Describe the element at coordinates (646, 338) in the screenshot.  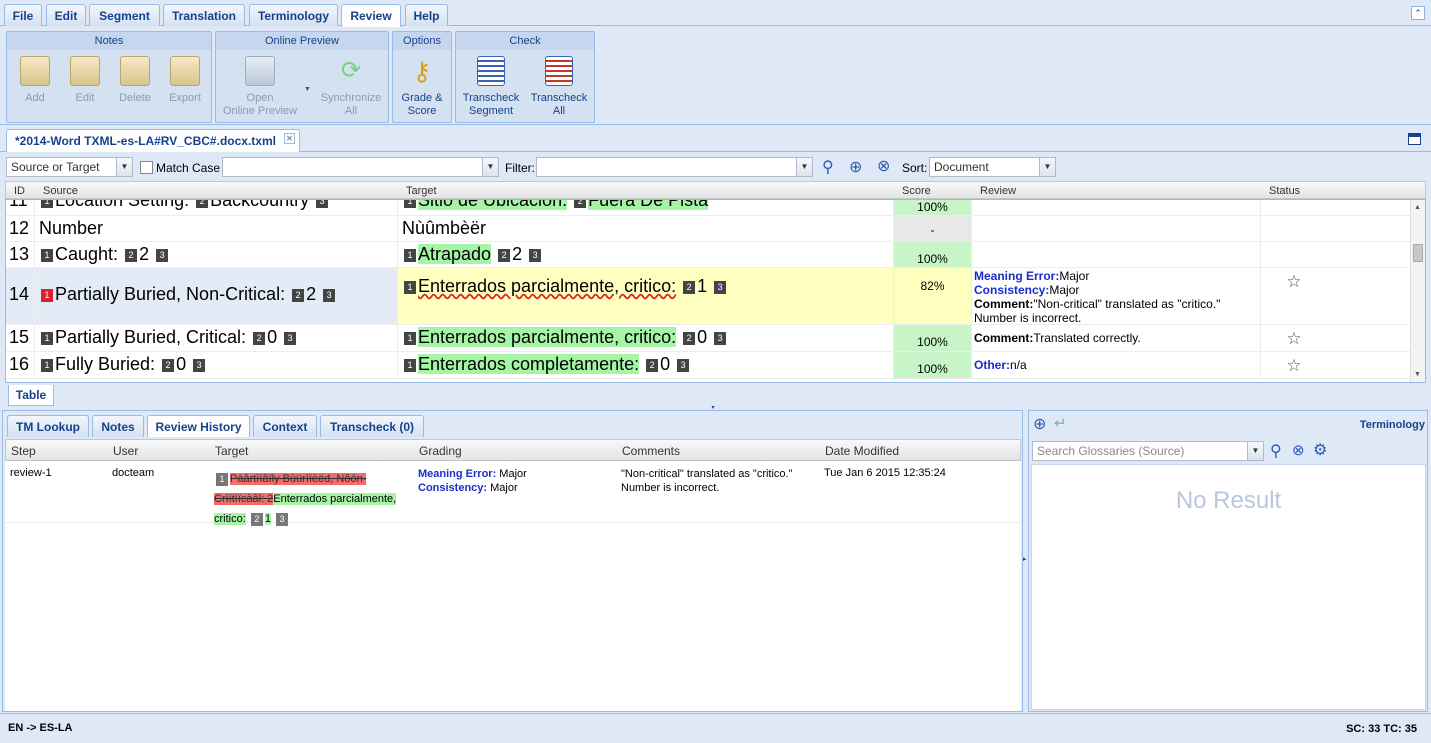
I see `segment-target: 1 Enterrados parcialmente, critico: 20 3` at that location.